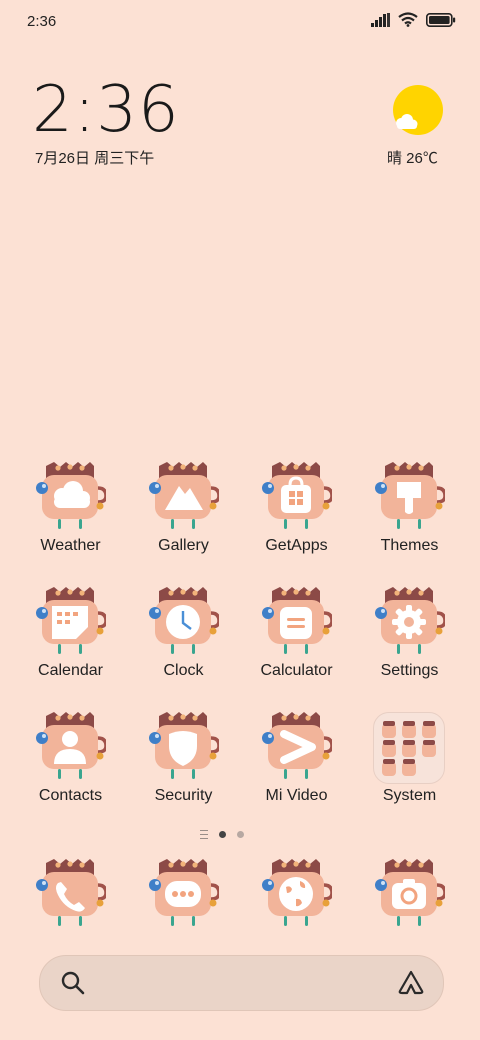  Describe the element at coordinates (412, 157) in the screenshot. I see `weather-widget-text: 晴 26℃` at that location.